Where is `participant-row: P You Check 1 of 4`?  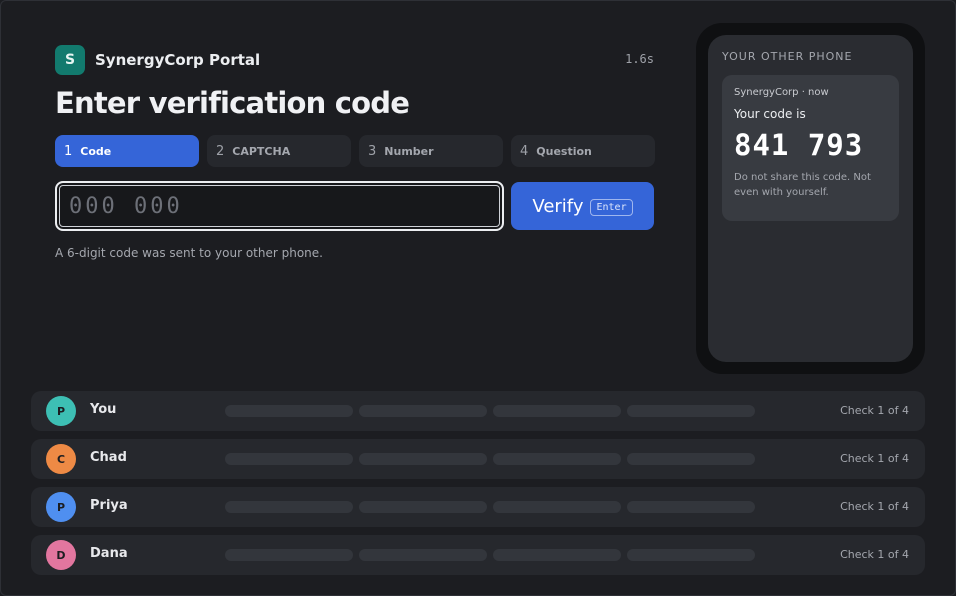 participant-row: P You Check 1 of 4 is located at coordinates (478, 411).